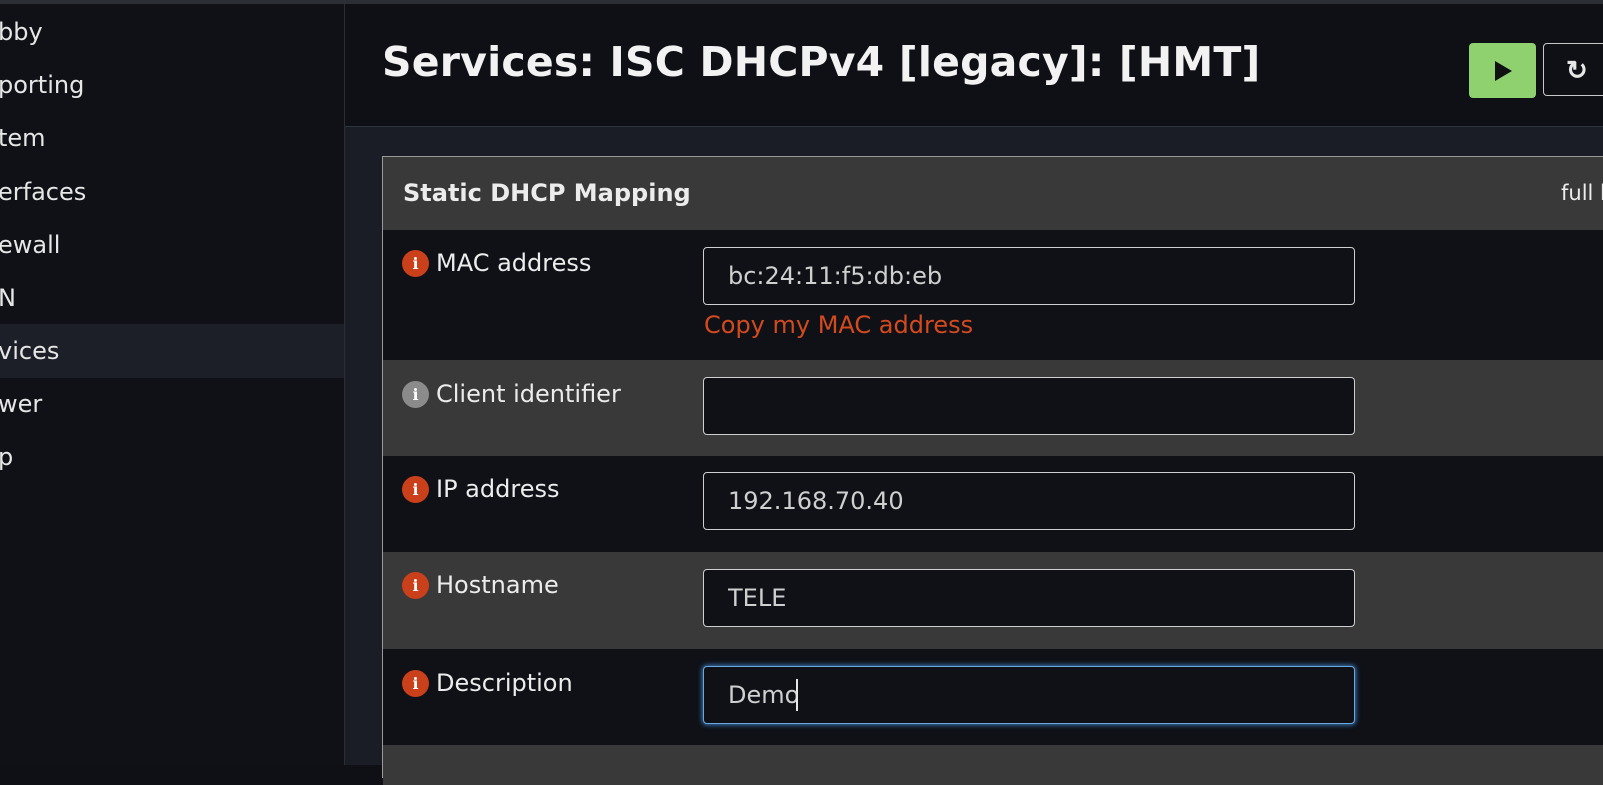 The width and height of the screenshot is (1603, 785). I want to click on mac-address-label: MAC address, so click(514, 263).